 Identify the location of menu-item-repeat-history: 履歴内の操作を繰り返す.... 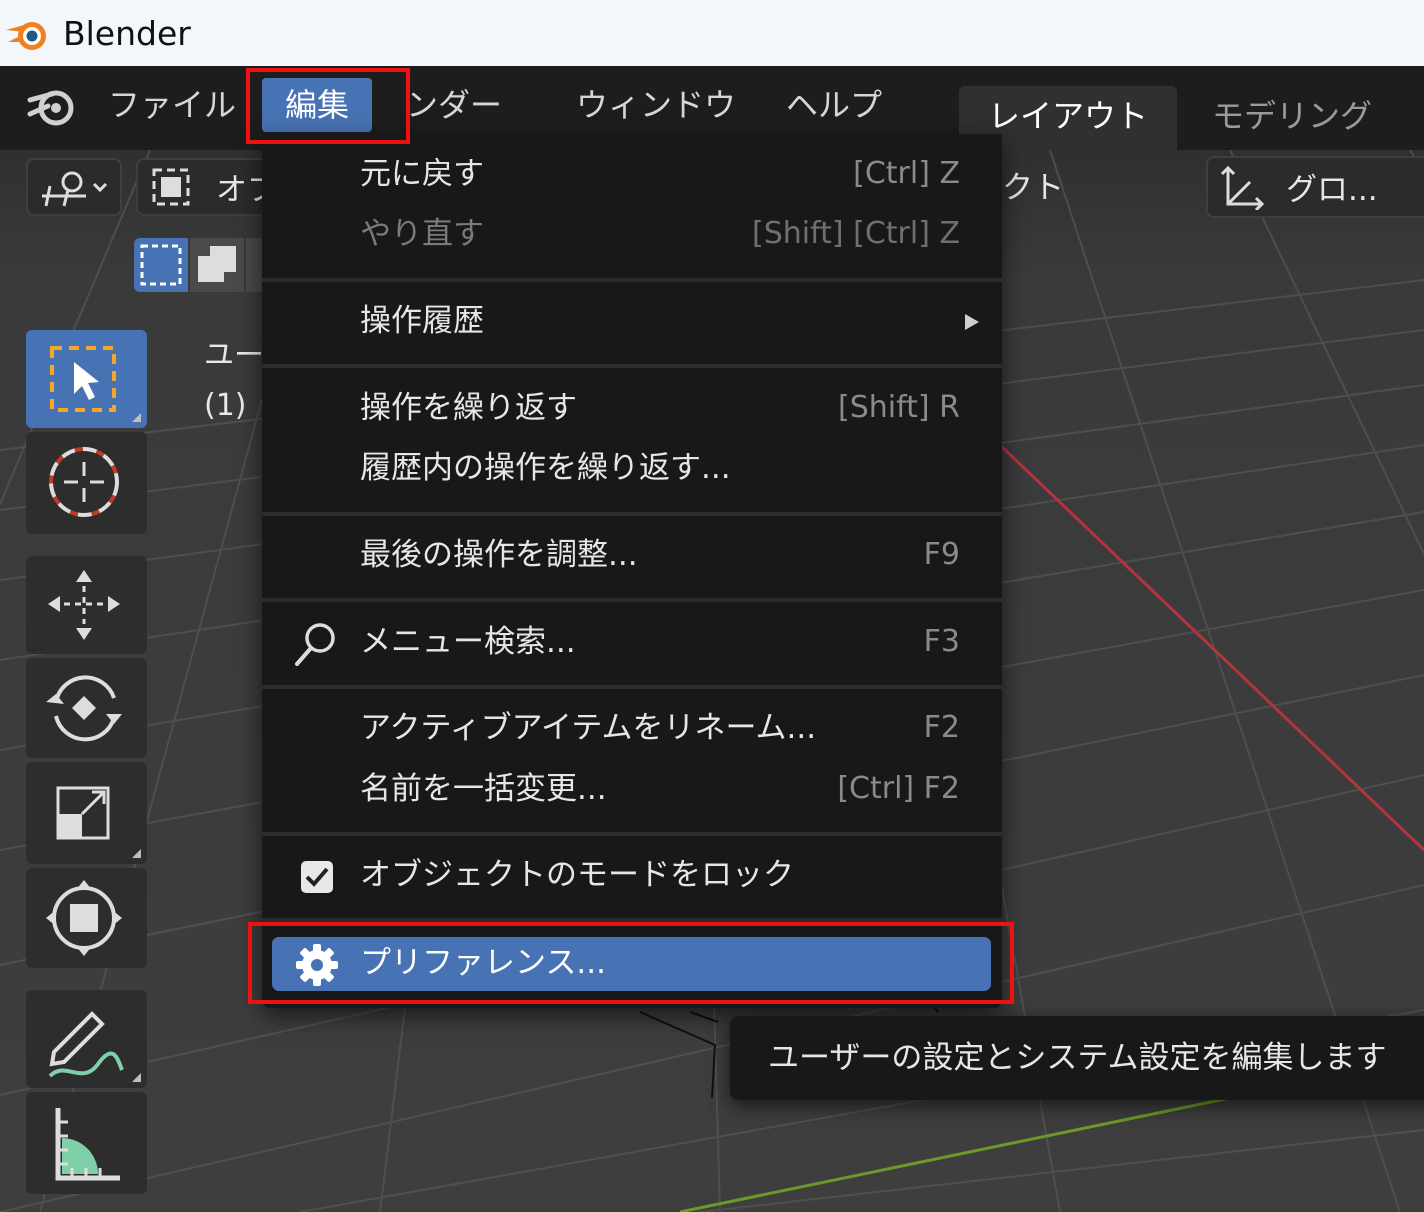
(545, 468).